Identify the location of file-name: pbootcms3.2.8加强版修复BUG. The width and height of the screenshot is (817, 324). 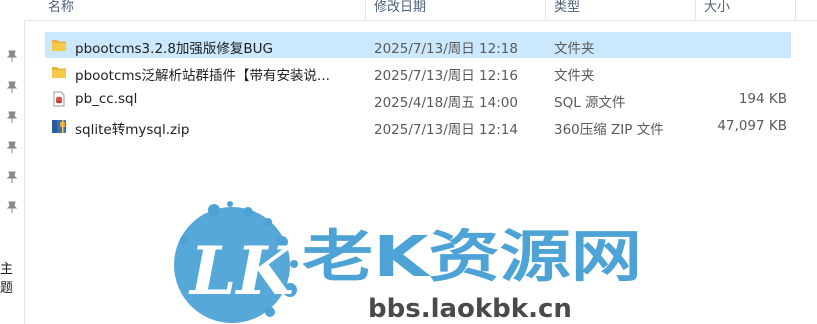
(174, 49).